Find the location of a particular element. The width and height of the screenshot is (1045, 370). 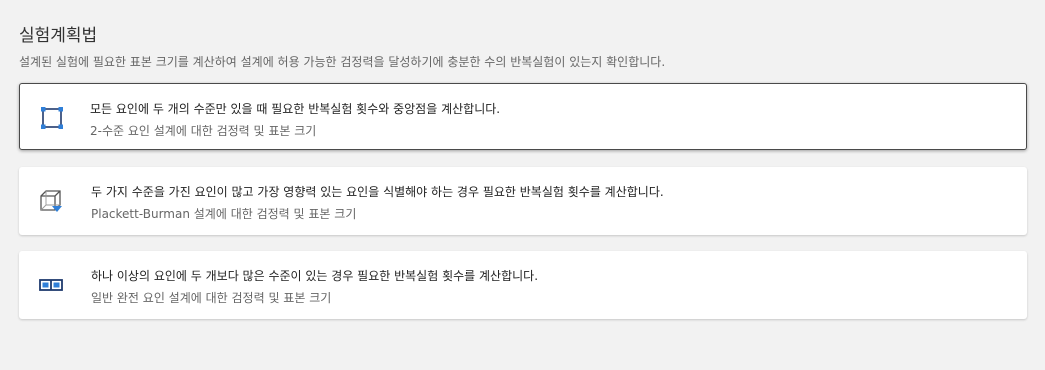

page-title: 실험계획법 is located at coordinates (58, 36).